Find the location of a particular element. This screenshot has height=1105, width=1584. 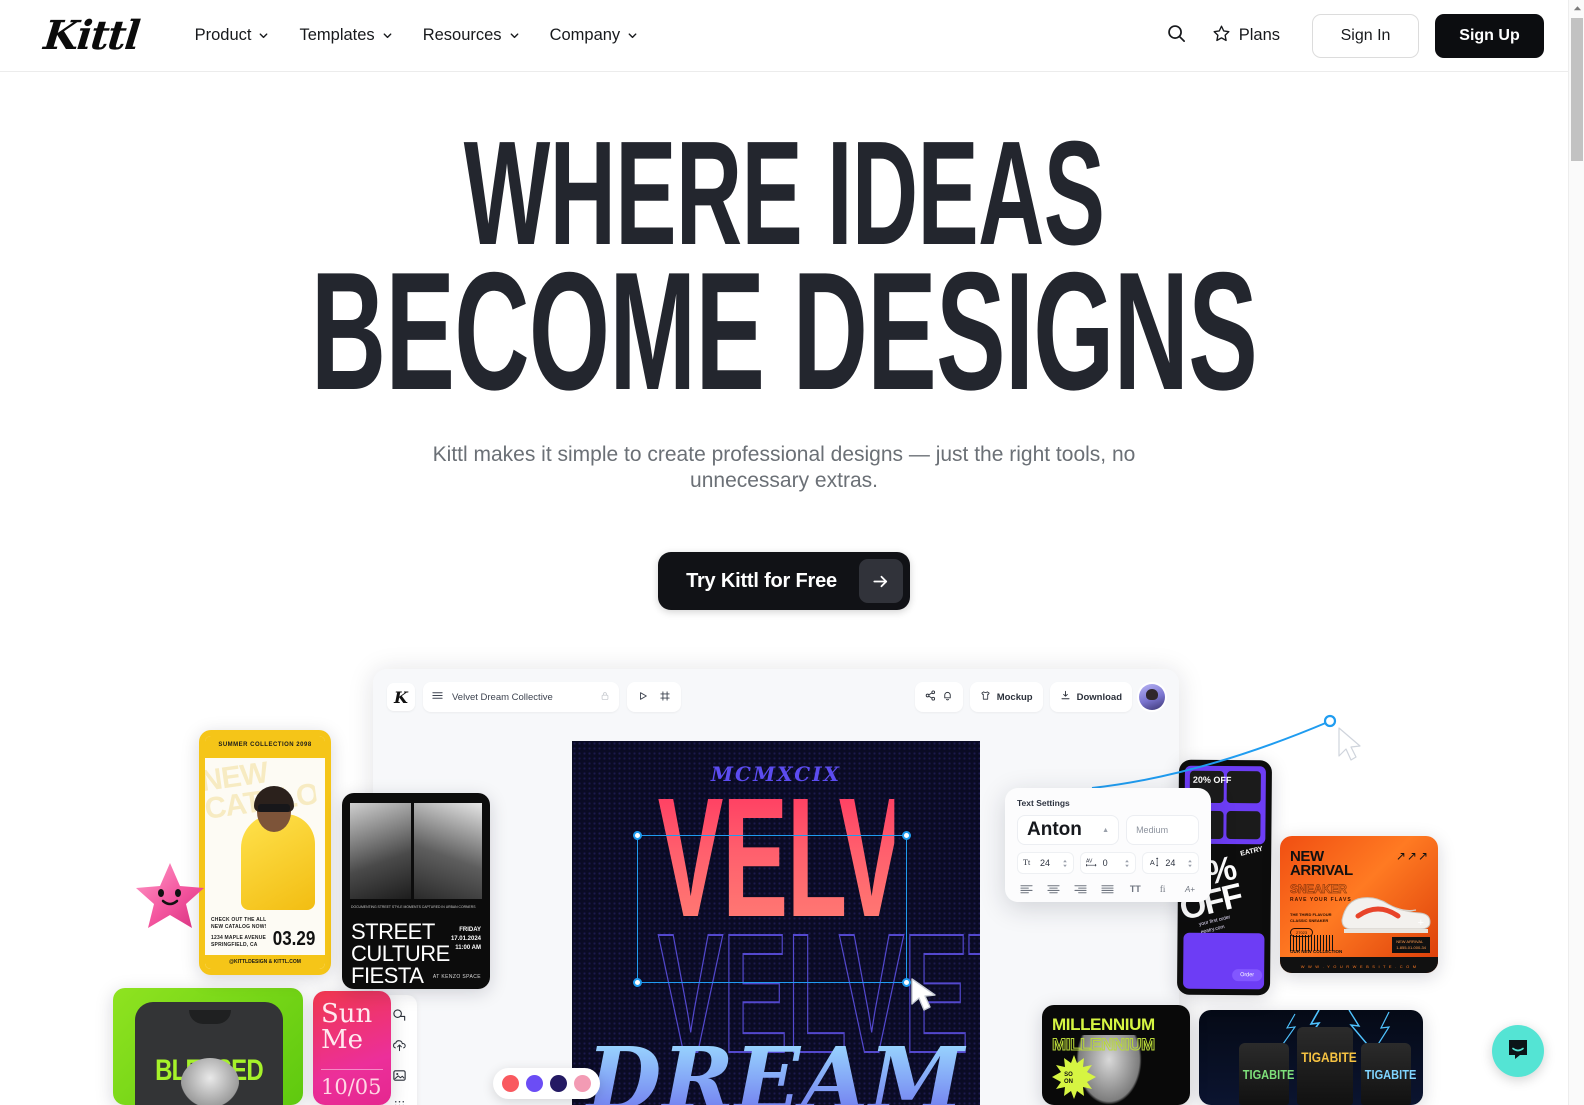

font-weight-select: Medium is located at coordinates (1162, 830).